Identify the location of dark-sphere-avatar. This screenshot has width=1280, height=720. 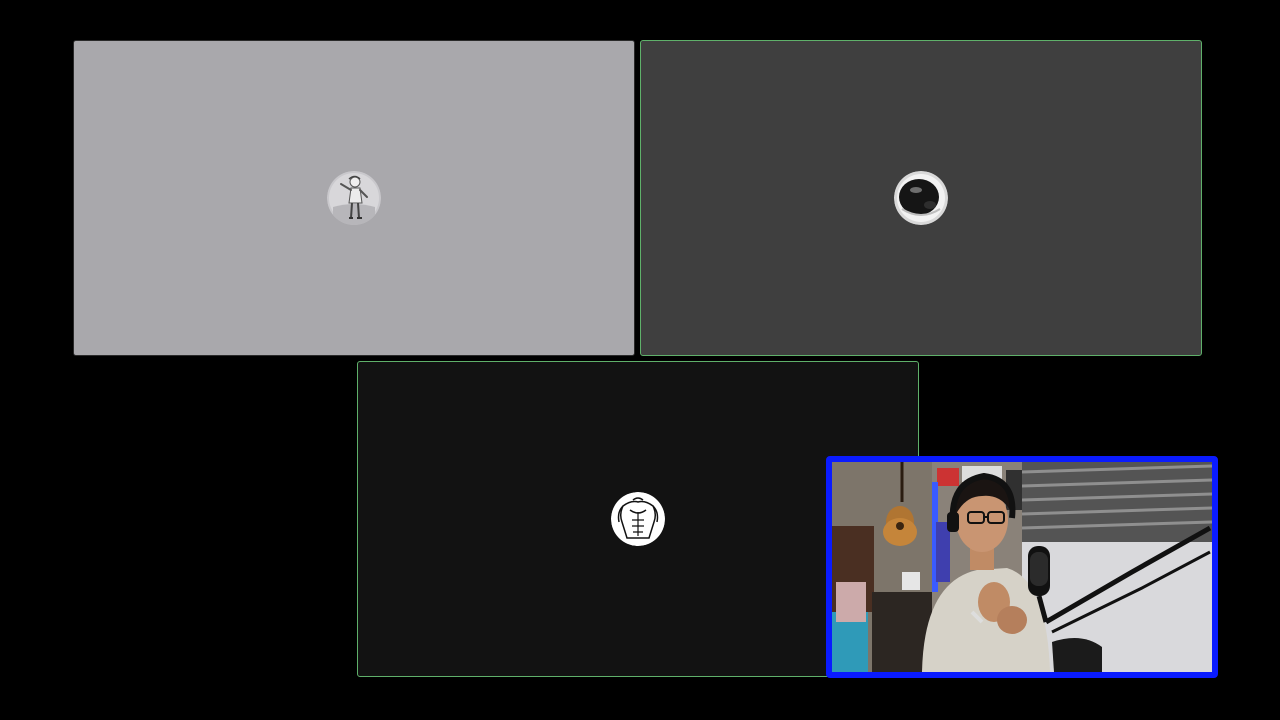
(921, 198).